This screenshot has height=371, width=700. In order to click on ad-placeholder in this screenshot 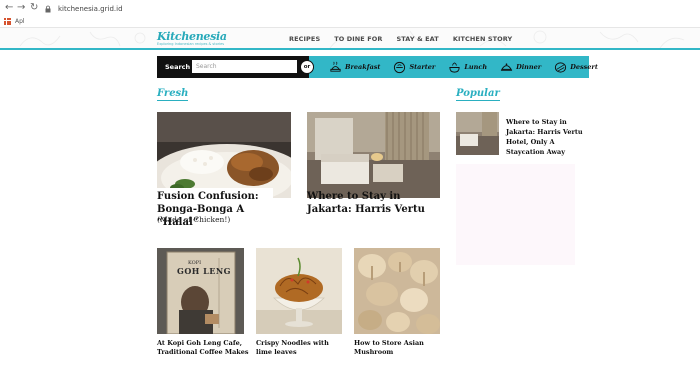, I will do `click(515, 214)`.